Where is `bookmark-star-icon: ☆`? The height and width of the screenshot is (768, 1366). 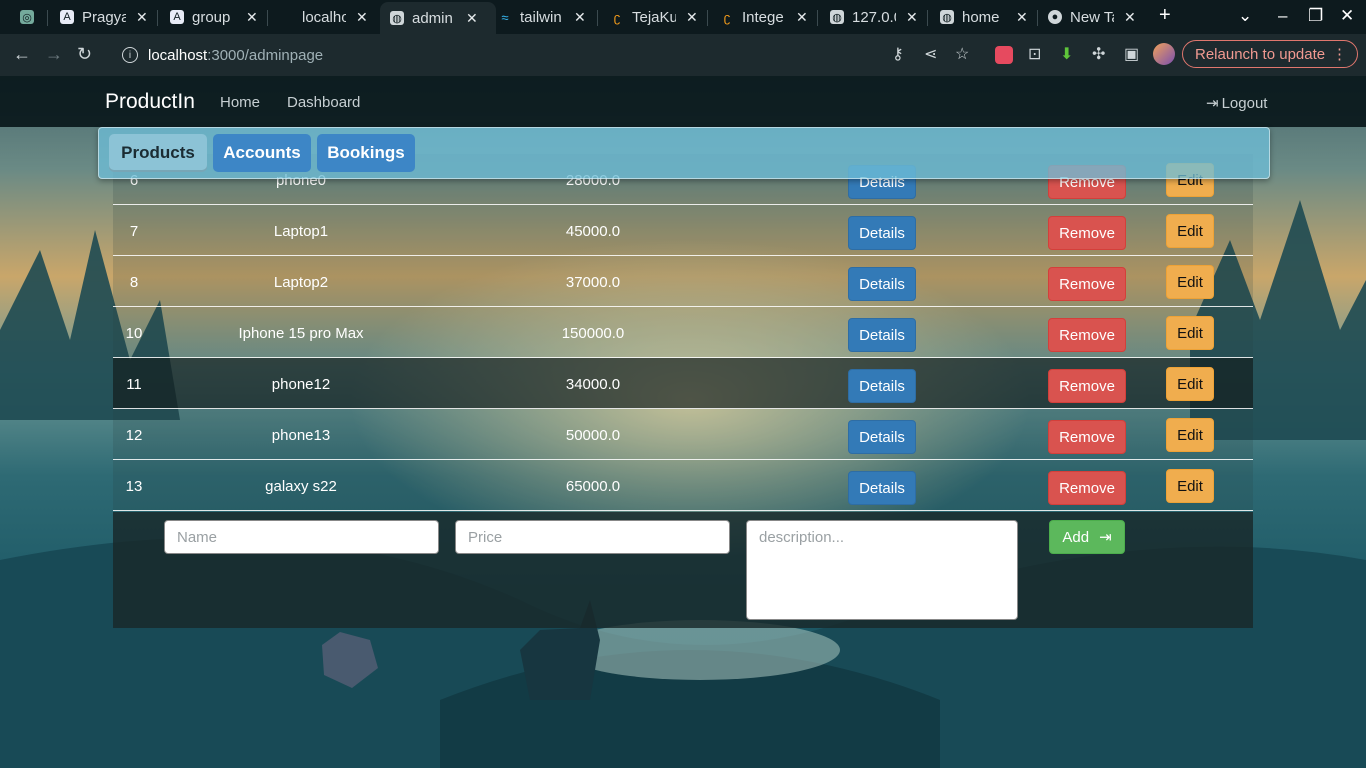
bookmark-star-icon: ☆ is located at coordinates (962, 54).